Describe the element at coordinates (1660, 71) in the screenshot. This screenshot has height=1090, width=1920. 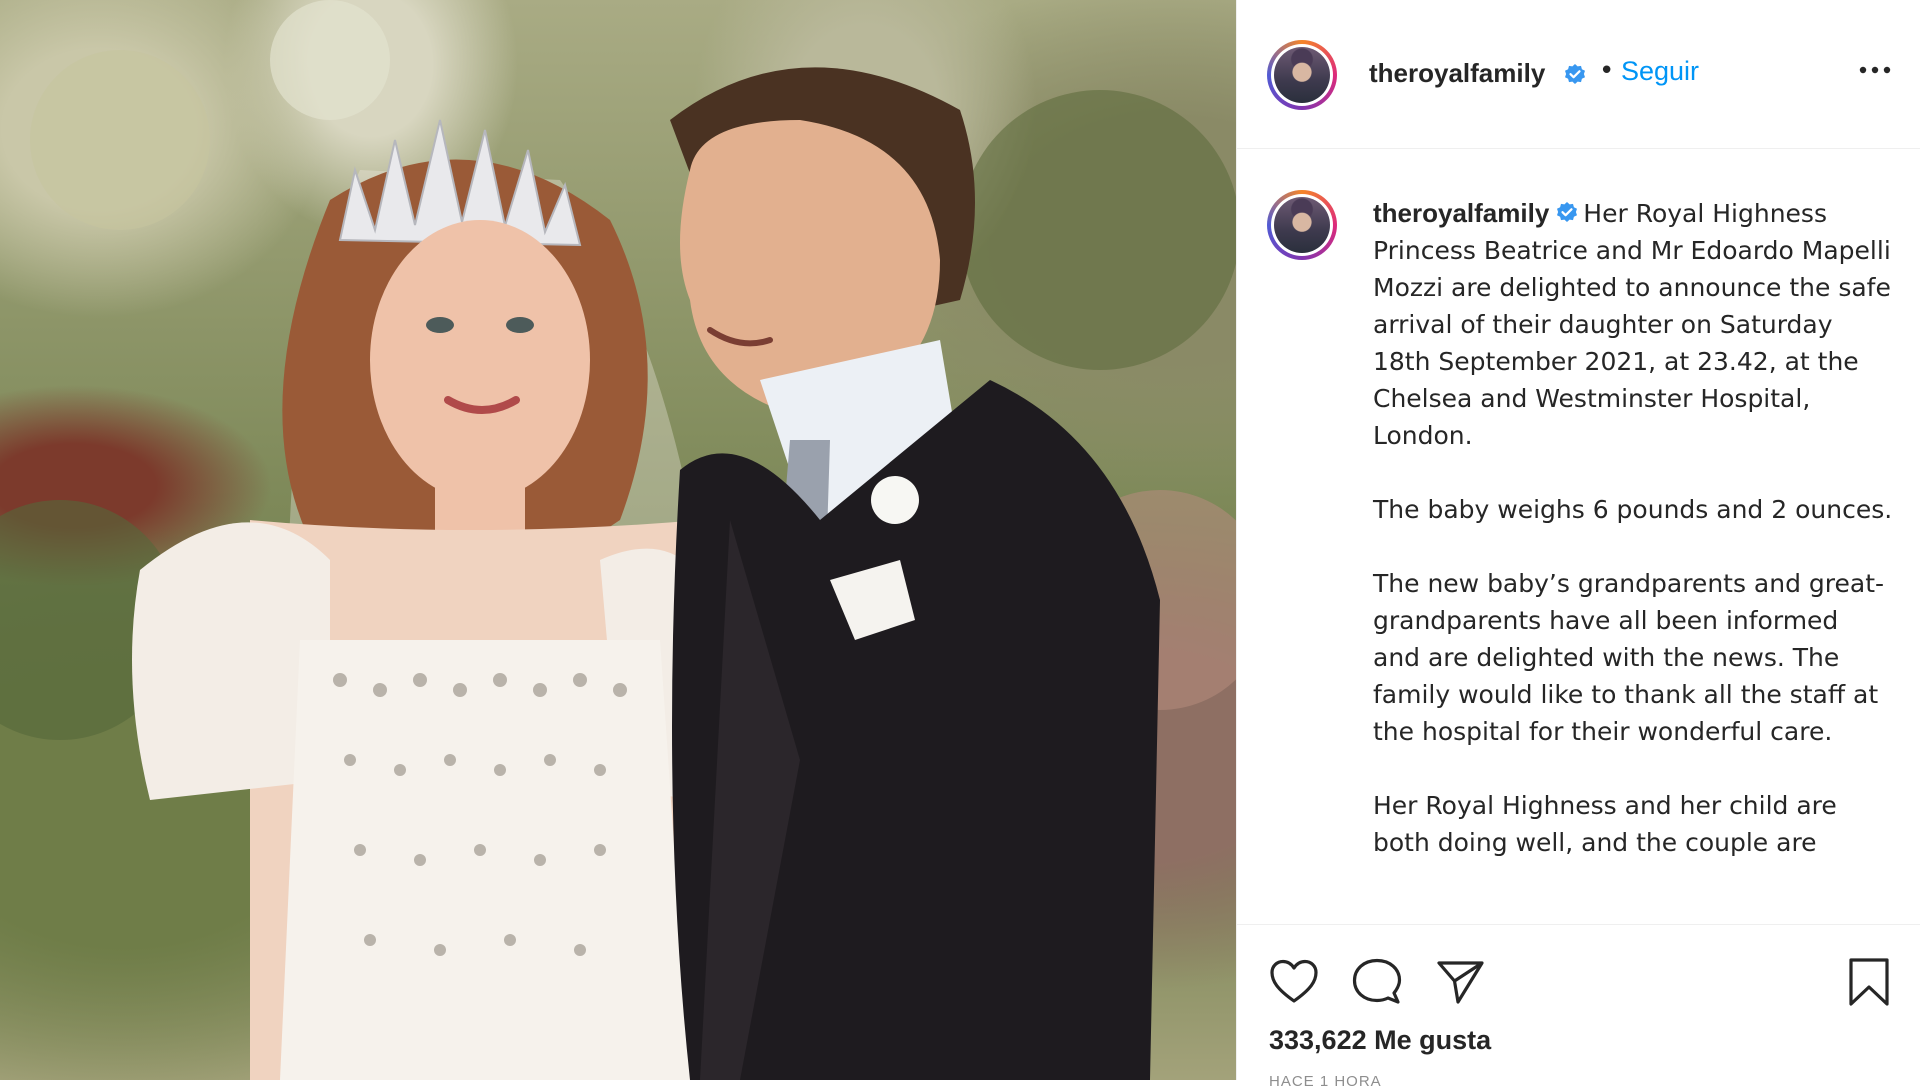
I see `follow-button: Seguir` at that location.